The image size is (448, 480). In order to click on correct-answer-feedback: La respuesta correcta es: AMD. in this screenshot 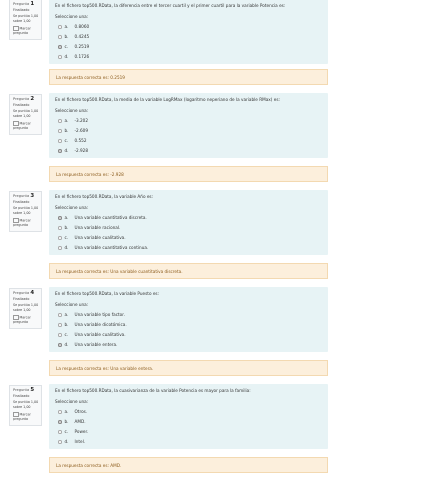, I will do `click(188, 465)`.